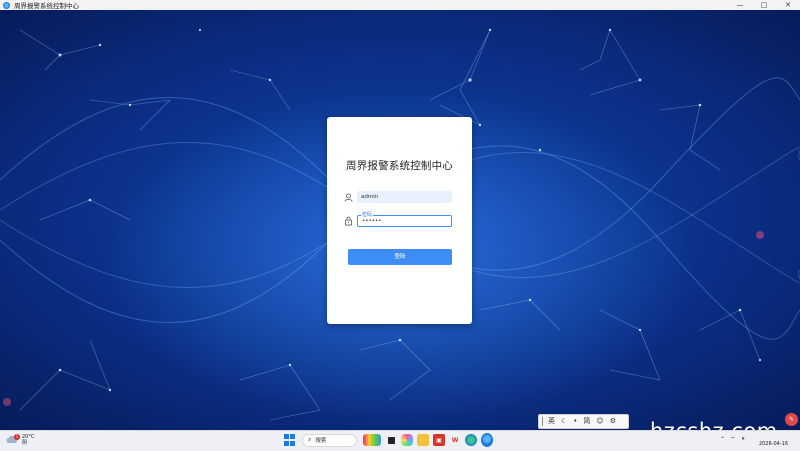  What do you see at coordinates (564, 421) in the screenshot?
I see `moon-icon: ☾` at bounding box center [564, 421].